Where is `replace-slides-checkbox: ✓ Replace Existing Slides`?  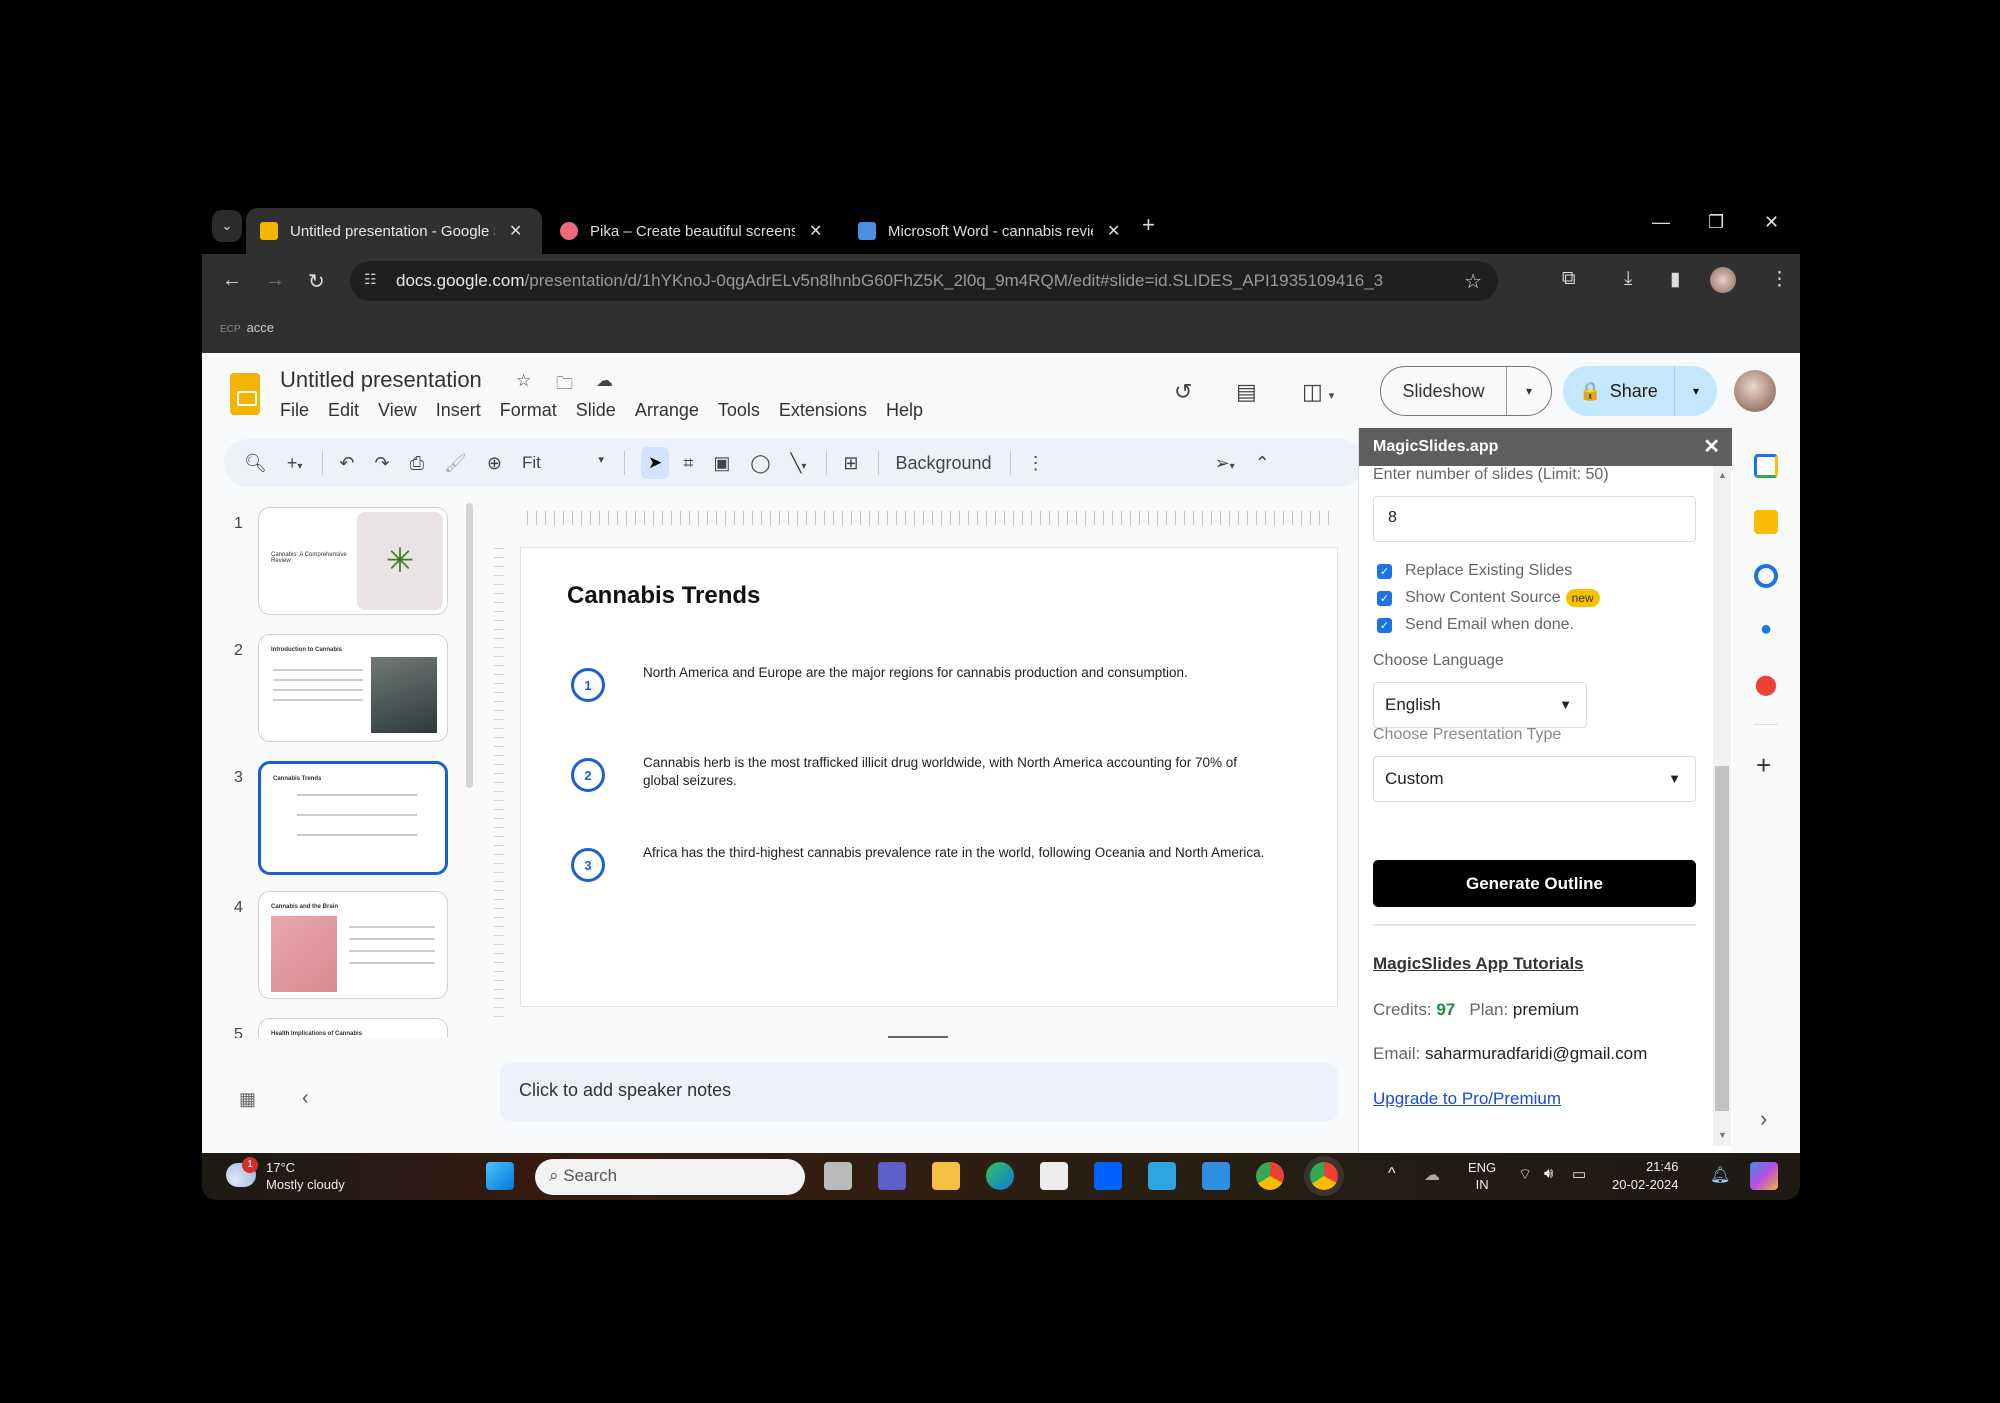
replace-slides-checkbox: ✓ Replace Existing Slides is located at coordinates (1474, 571).